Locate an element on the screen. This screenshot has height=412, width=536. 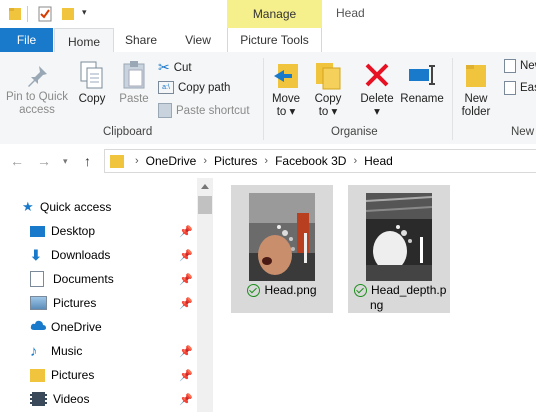
file-name: Head.png is located at coordinates (282, 290).